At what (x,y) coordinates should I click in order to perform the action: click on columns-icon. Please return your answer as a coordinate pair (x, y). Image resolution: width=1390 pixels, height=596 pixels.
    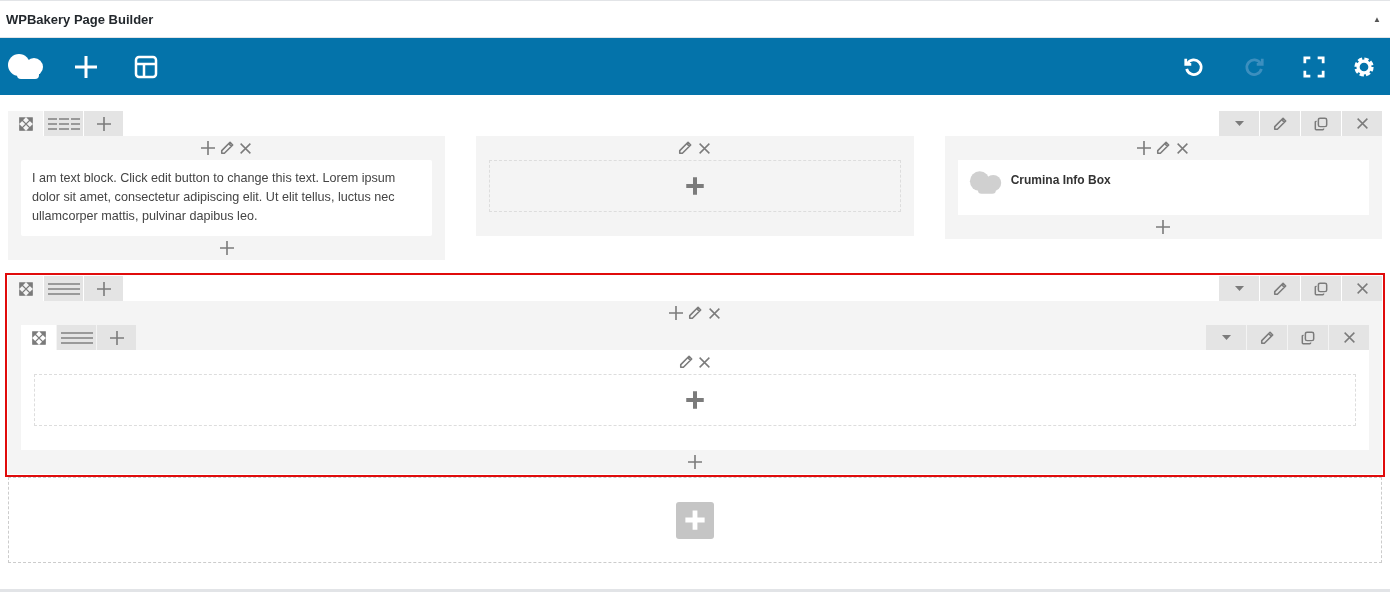
    Looking at the image, I should click on (63, 123).